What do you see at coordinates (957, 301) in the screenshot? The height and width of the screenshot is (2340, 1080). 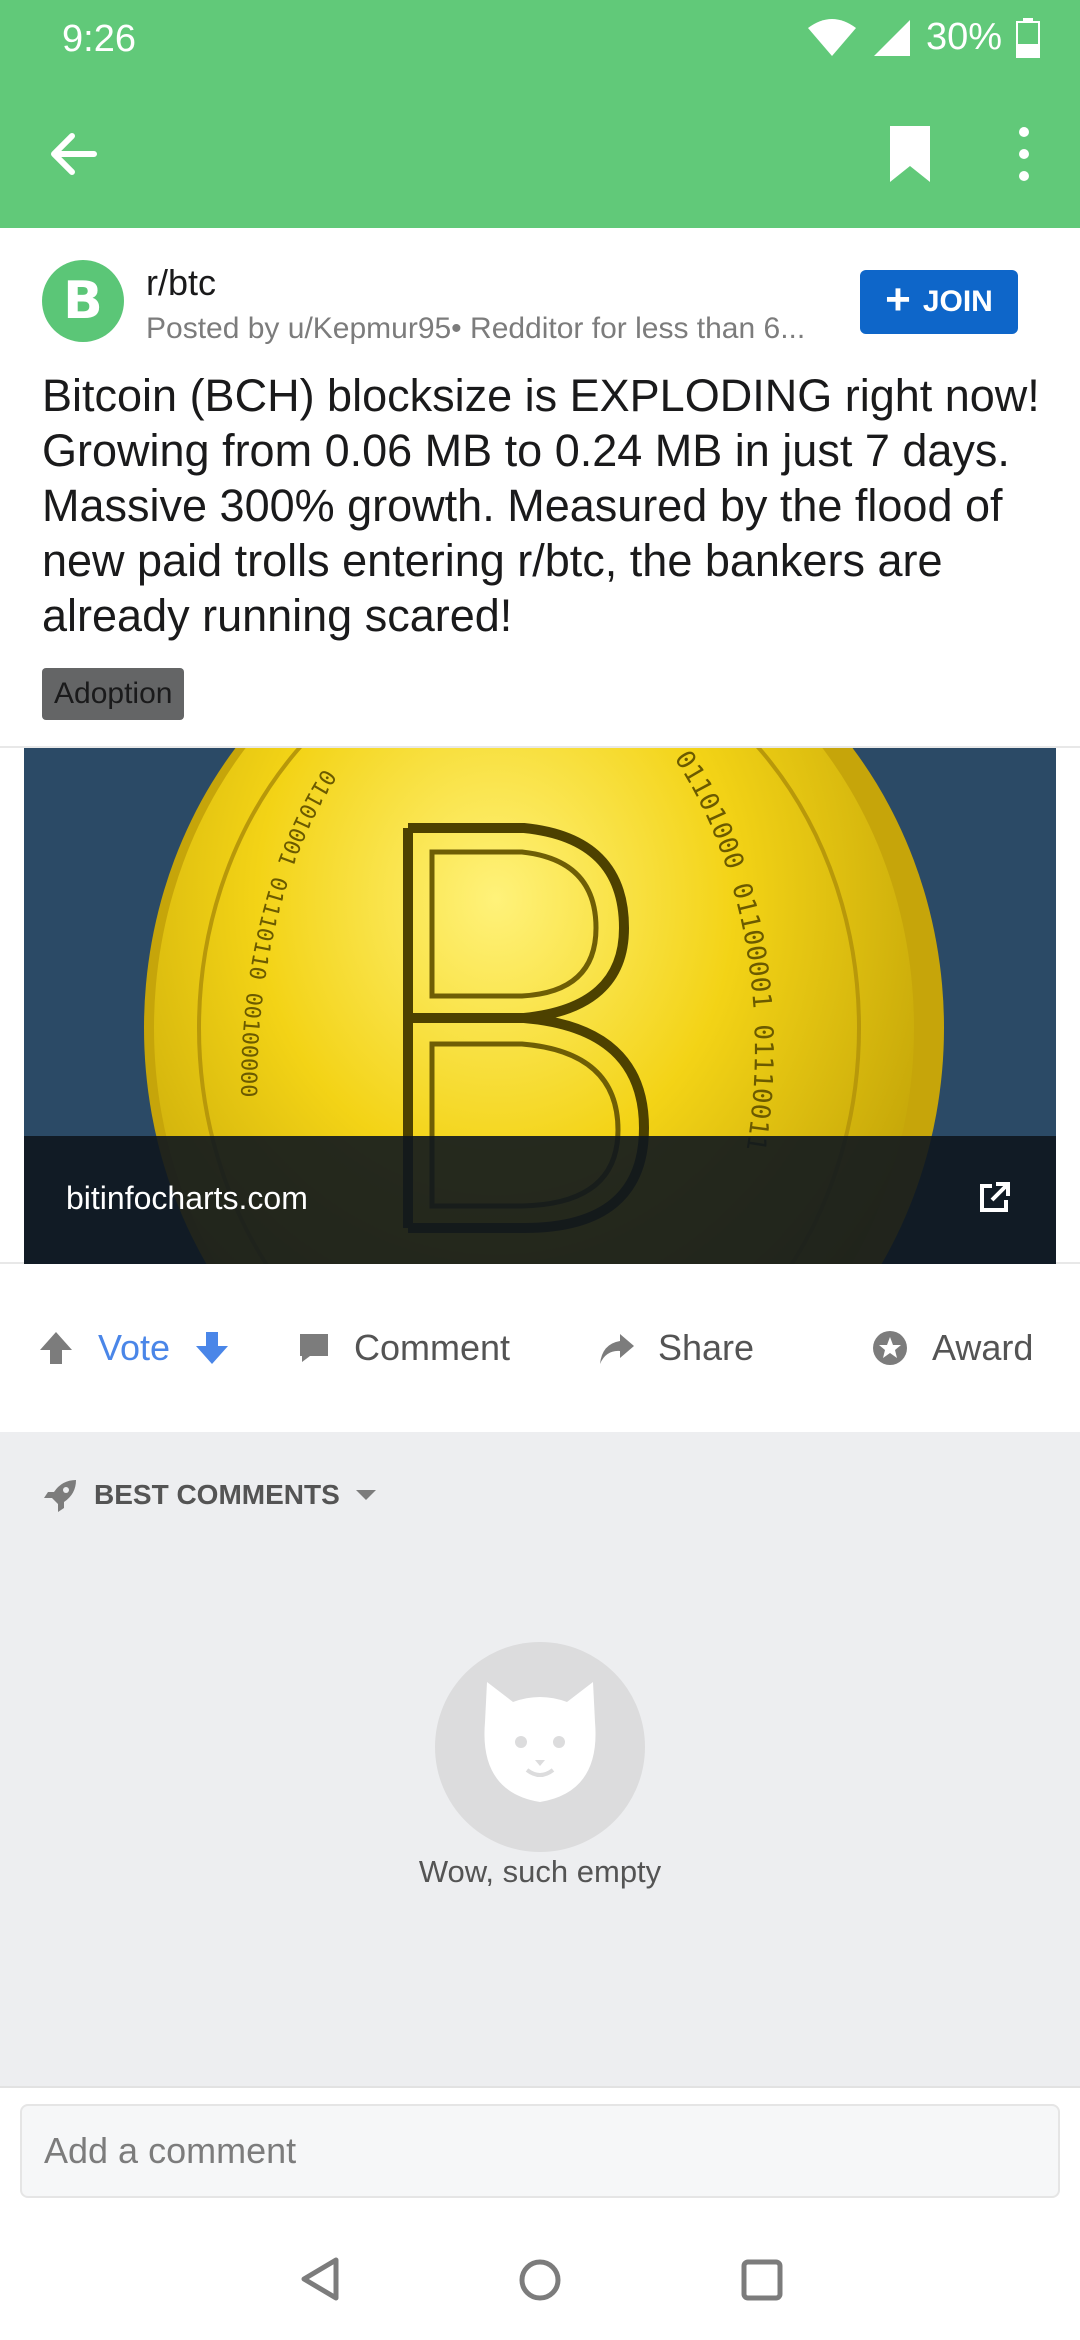 I see `join-label: JOIN` at bounding box center [957, 301].